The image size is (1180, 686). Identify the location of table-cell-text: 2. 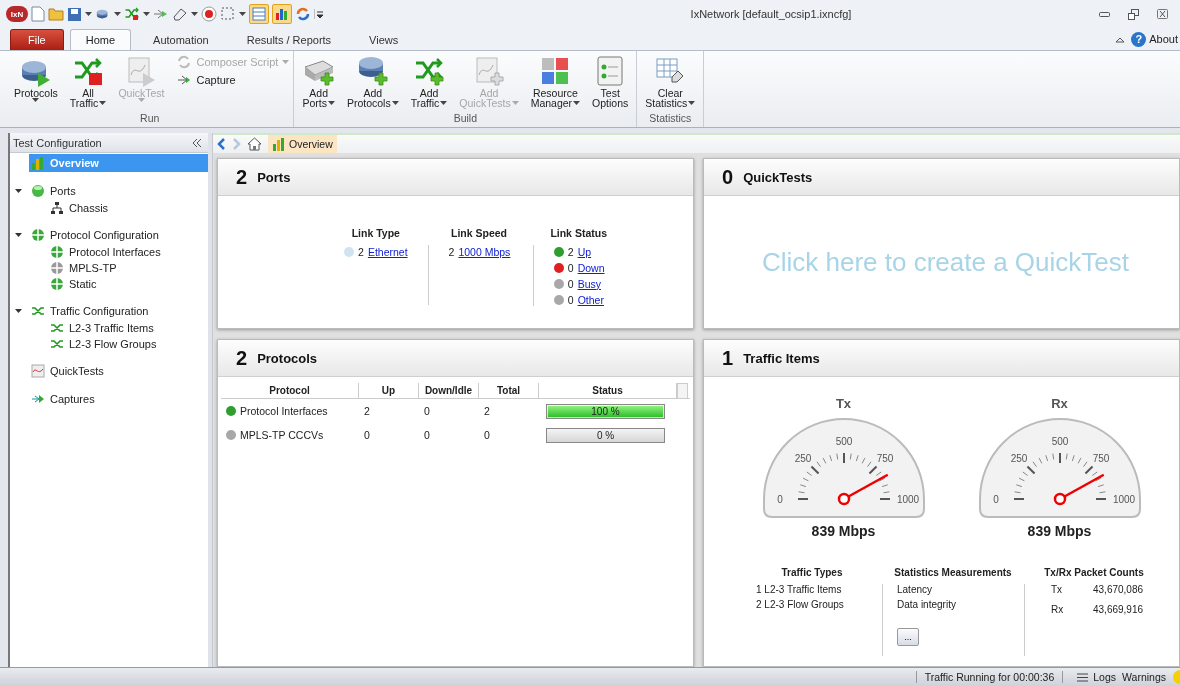
(367, 411).